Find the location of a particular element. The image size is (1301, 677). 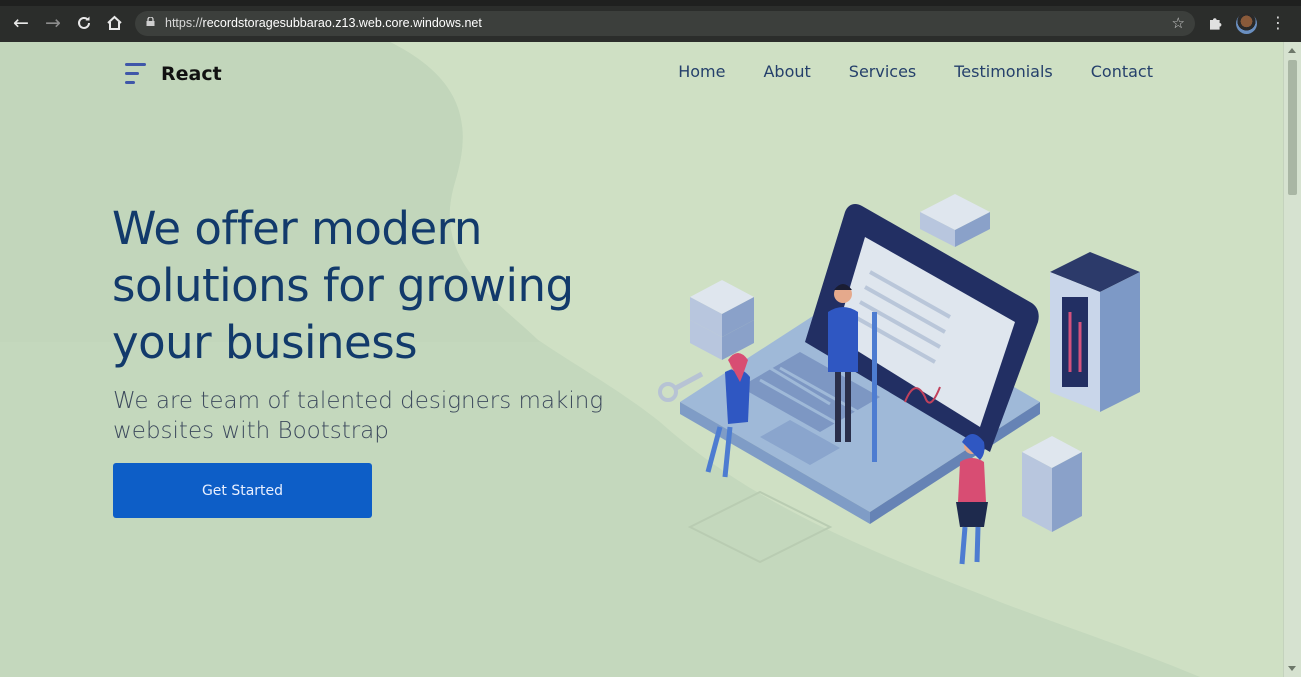

forward-icon: → is located at coordinates (53, 23).